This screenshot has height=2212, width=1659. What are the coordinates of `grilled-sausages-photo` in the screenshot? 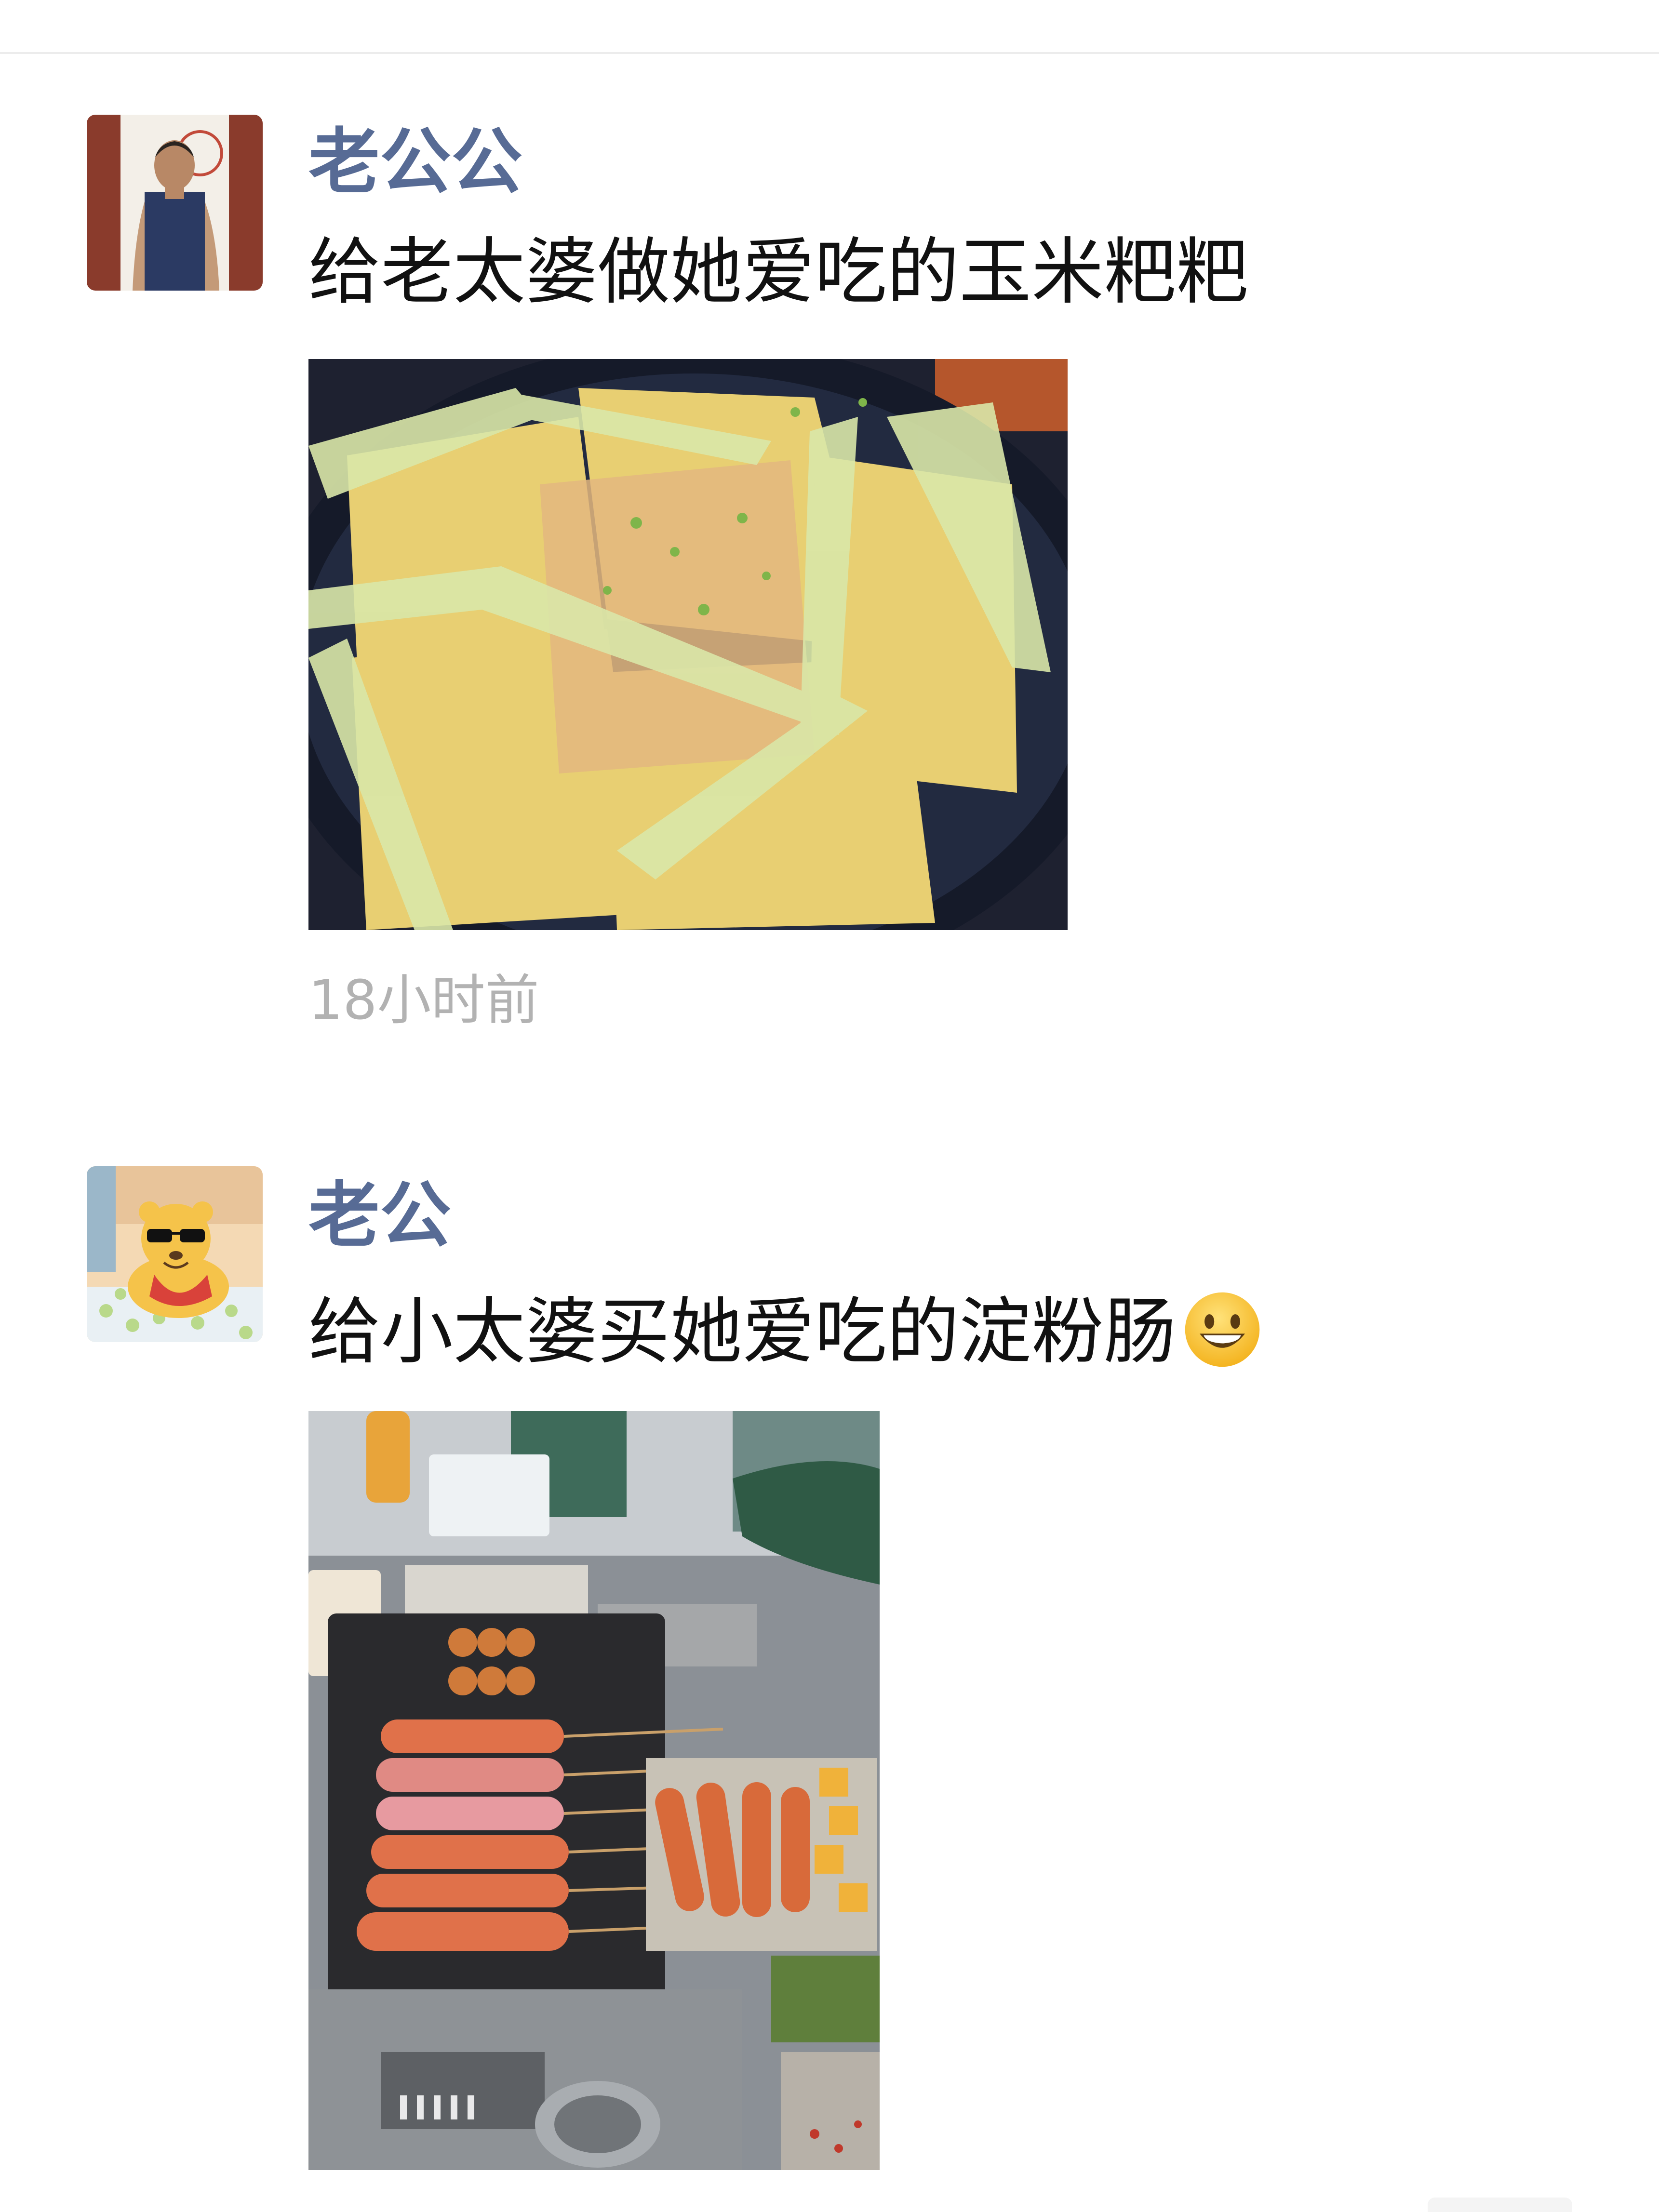 It's located at (594, 1790).